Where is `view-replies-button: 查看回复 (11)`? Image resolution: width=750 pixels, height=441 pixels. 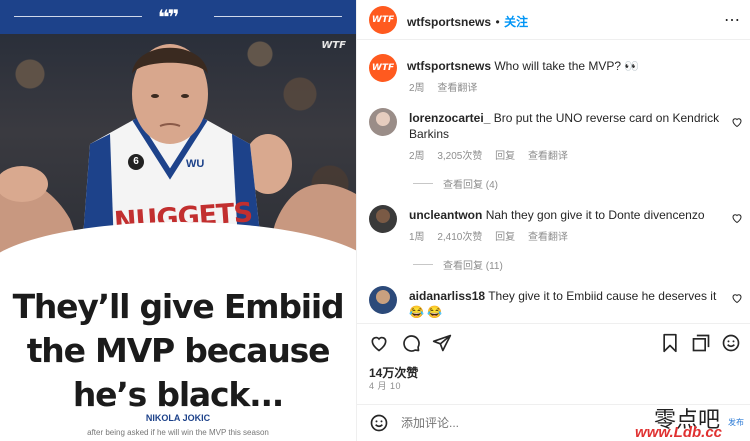
view-replies-button: 查看回复 (11) is located at coordinates (458, 264).